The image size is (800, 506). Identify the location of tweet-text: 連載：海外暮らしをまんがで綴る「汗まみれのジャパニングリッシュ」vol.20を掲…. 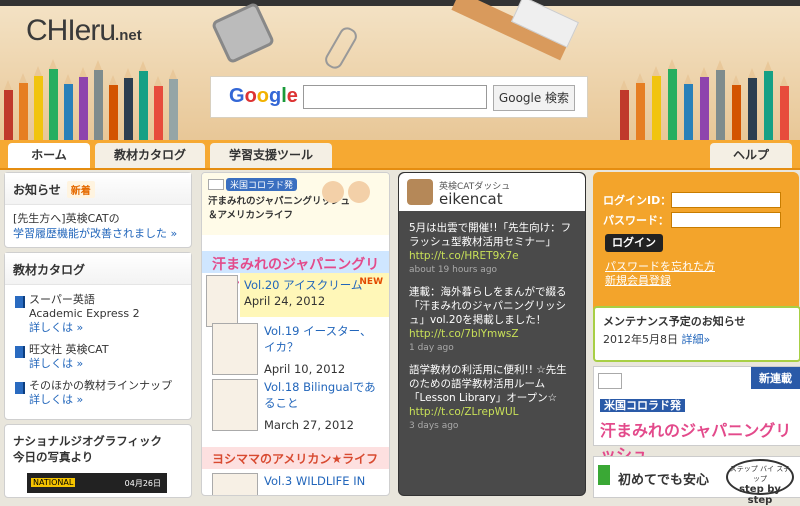
(488, 306).